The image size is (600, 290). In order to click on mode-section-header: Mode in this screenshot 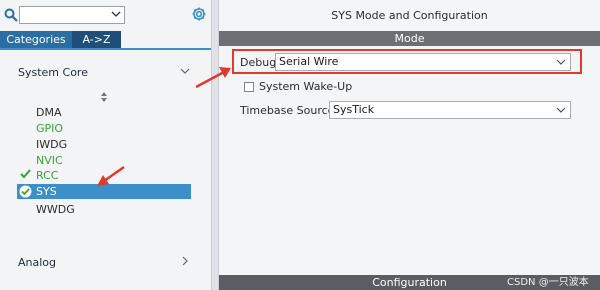, I will do `click(409, 38)`.